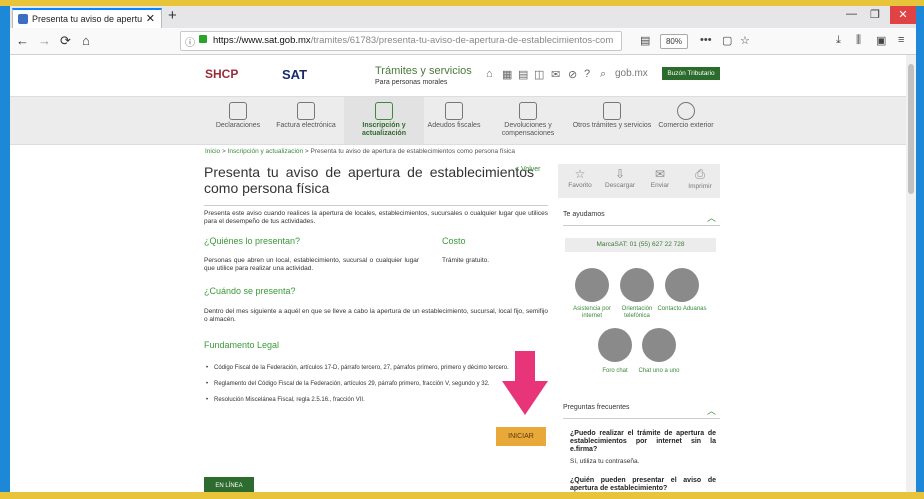 The image size is (924, 499). What do you see at coordinates (454, 241) in the screenshot?
I see `costo-heading: Costo` at bounding box center [454, 241].